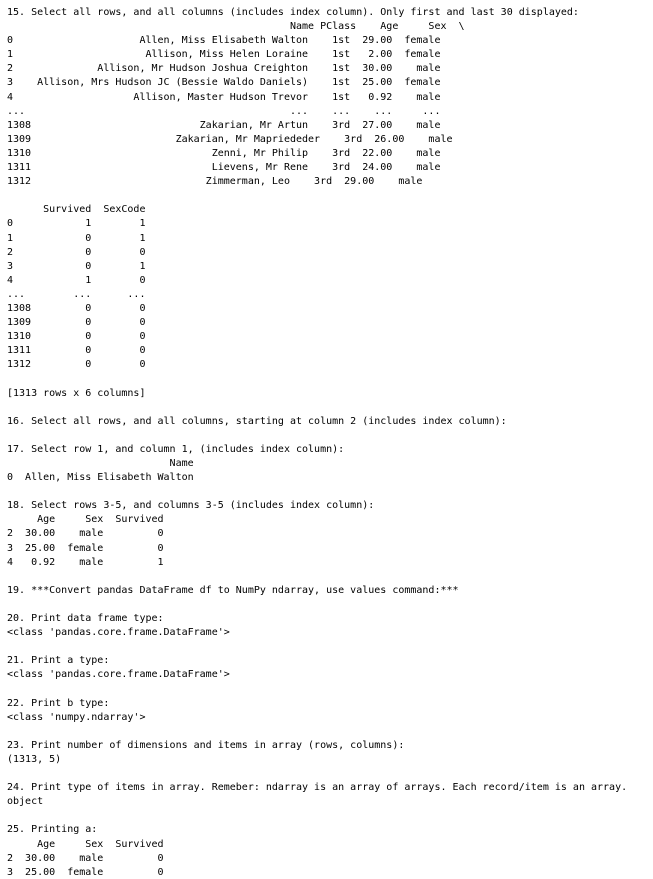 The width and height of the screenshot is (653, 879). What do you see at coordinates (58, 661) in the screenshot?
I see `output-line: 21. Print a type:` at bounding box center [58, 661].